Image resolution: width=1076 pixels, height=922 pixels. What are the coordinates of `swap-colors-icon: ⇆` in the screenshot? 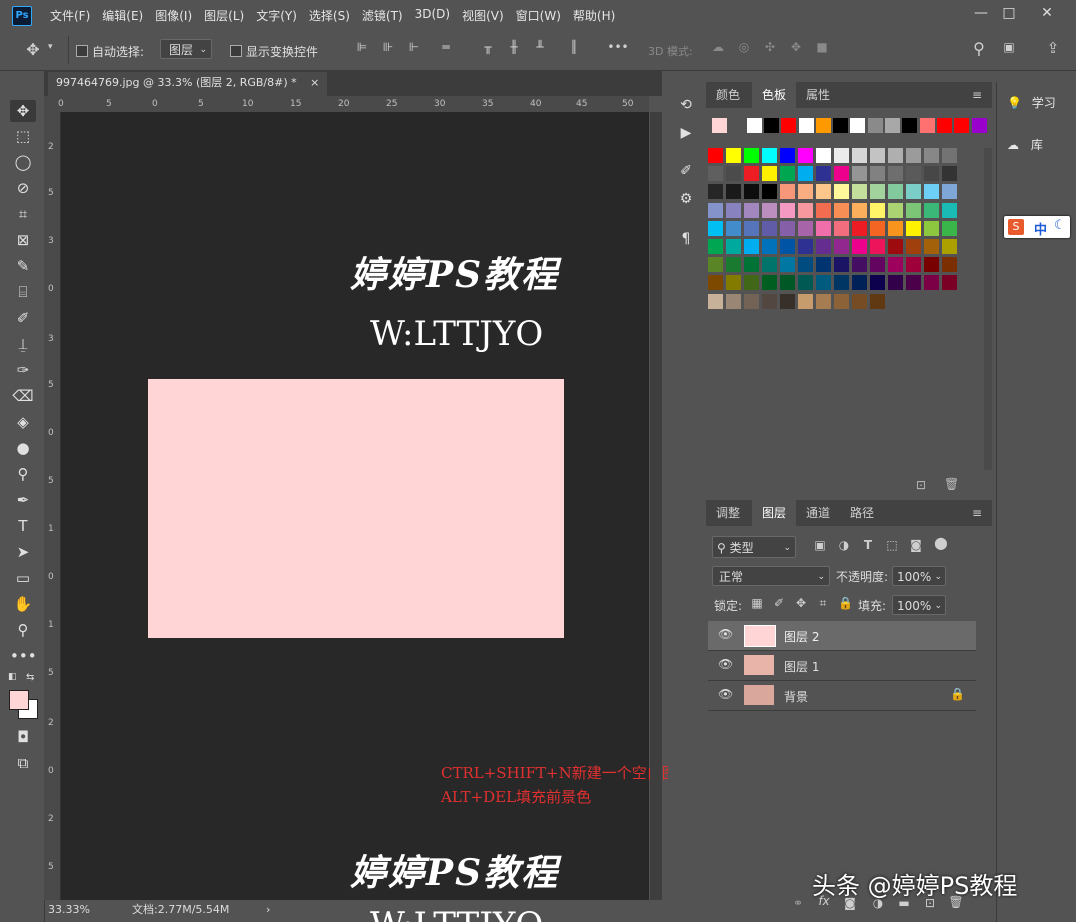 It's located at (30, 677).